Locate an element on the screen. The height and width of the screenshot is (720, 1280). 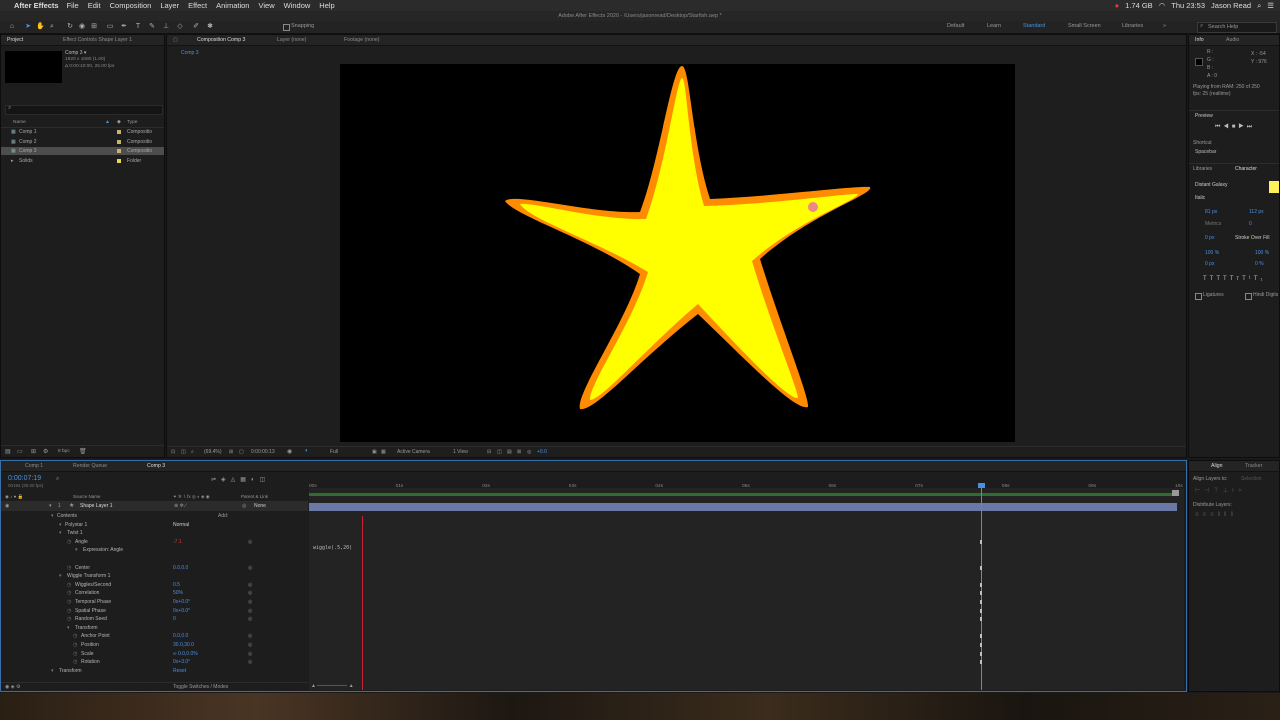
settings-icon: ⚙ is located at coordinates (45, 451).